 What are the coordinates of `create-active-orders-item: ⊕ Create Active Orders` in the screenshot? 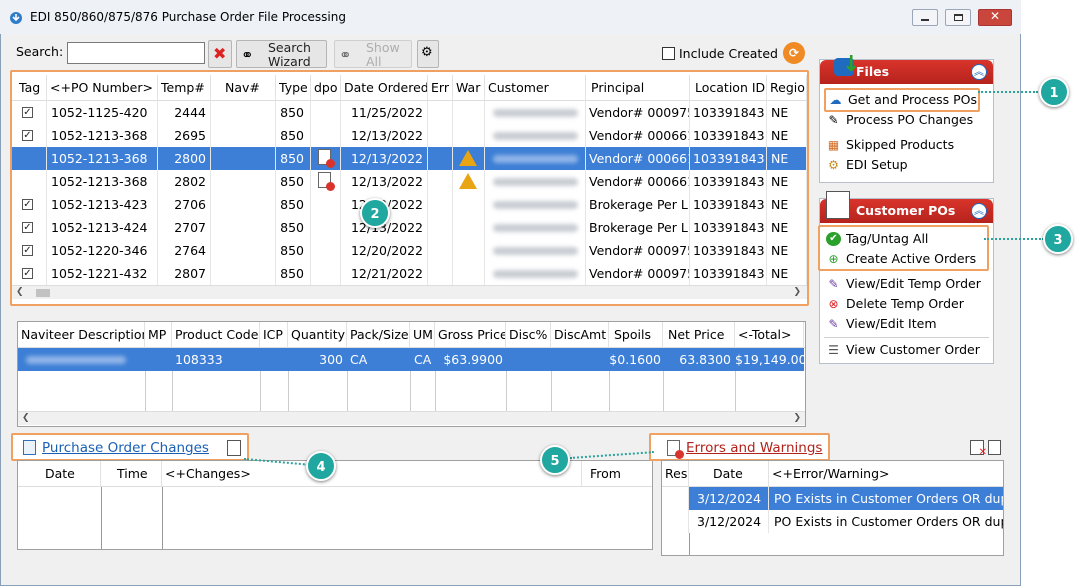 It's located at (900, 259).